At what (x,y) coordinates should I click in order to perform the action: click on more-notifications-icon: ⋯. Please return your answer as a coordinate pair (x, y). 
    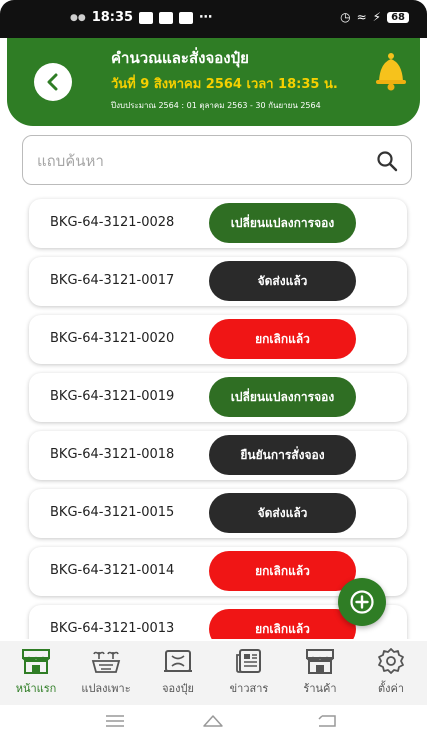
    Looking at the image, I should click on (206, 17).